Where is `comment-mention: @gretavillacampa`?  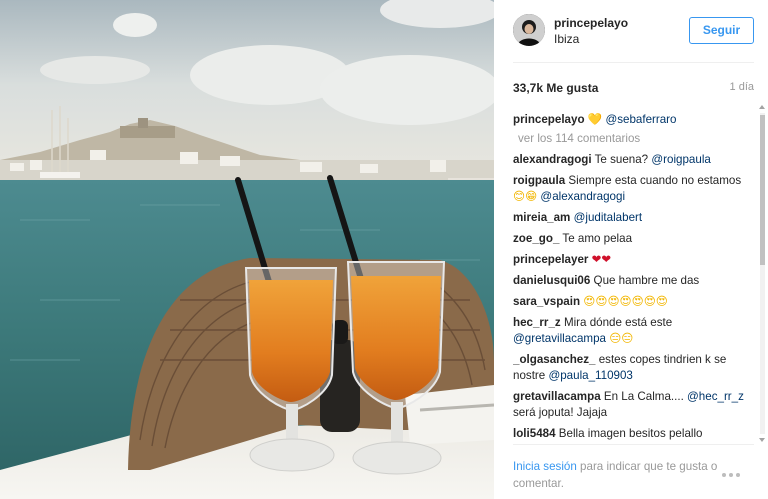
comment-mention: @gretavillacampa is located at coordinates (559, 338).